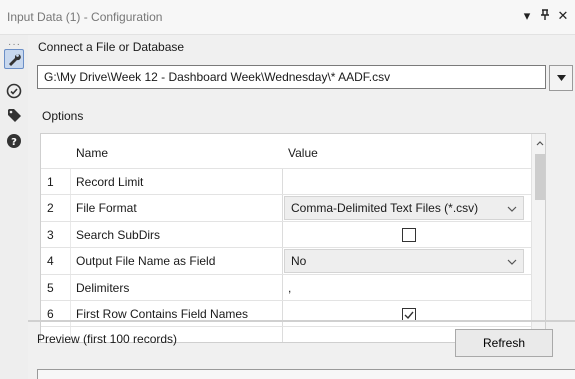 The width and height of the screenshot is (575, 379). I want to click on output-file-name-select: No, so click(404, 261).